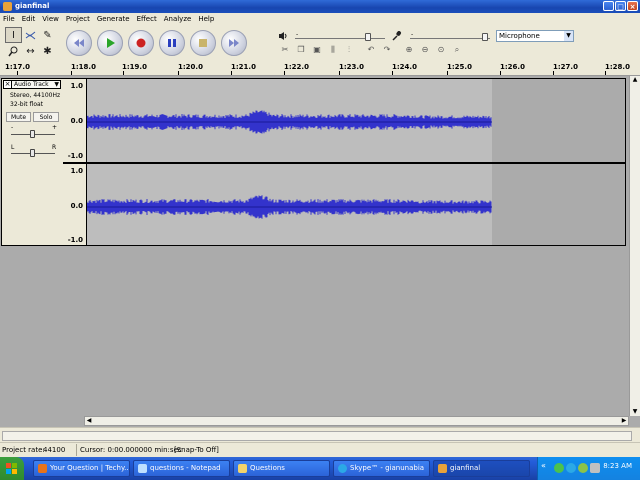  I want to click on track-format: Stereo, 44100Hz, so click(35, 95).